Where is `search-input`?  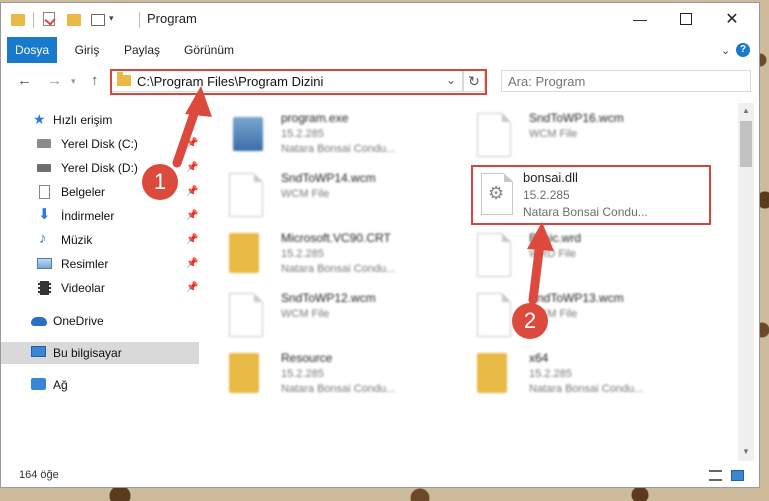
search-input is located at coordinates (626, 81).